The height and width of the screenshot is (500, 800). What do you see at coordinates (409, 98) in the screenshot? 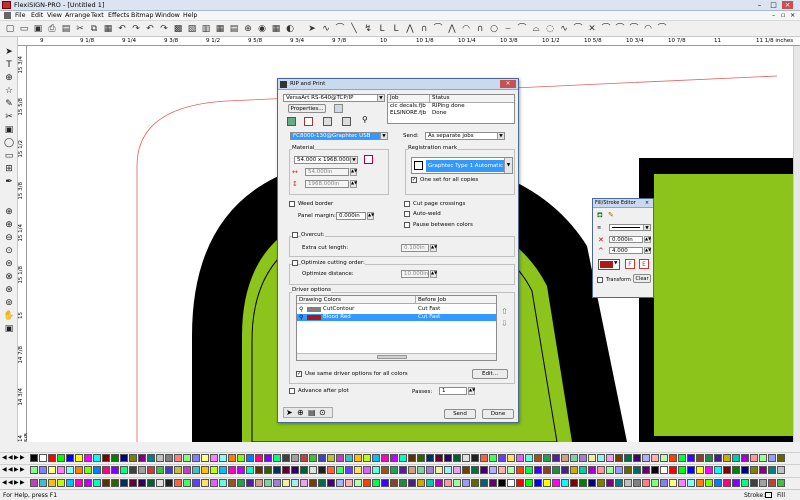
I see `job-column-header: Job` at bounding box center [409, 98].